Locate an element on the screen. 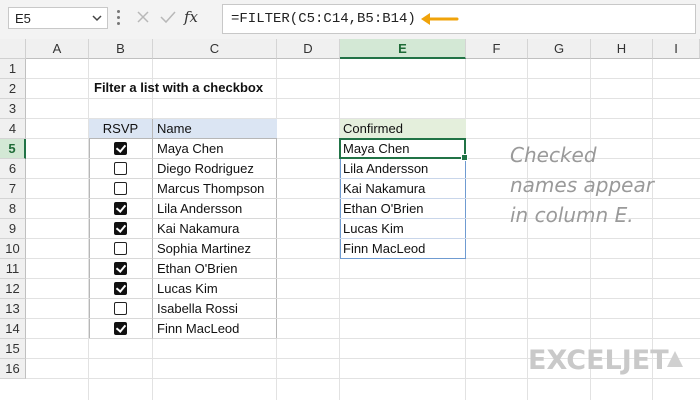 This screenshot has width=700, height=400. name-cell: Finn MacLeod is located at coordinates (215, 329).